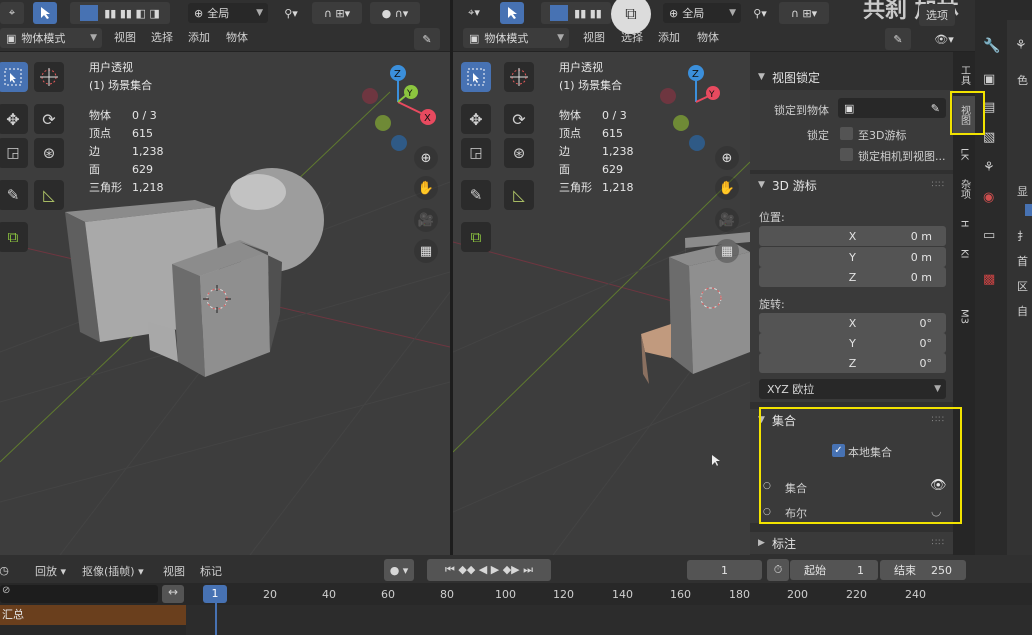 The height and width of the screenshot is (635, 1032). I want to click on local-collection-checkbox: ✓, so click(838, 450).